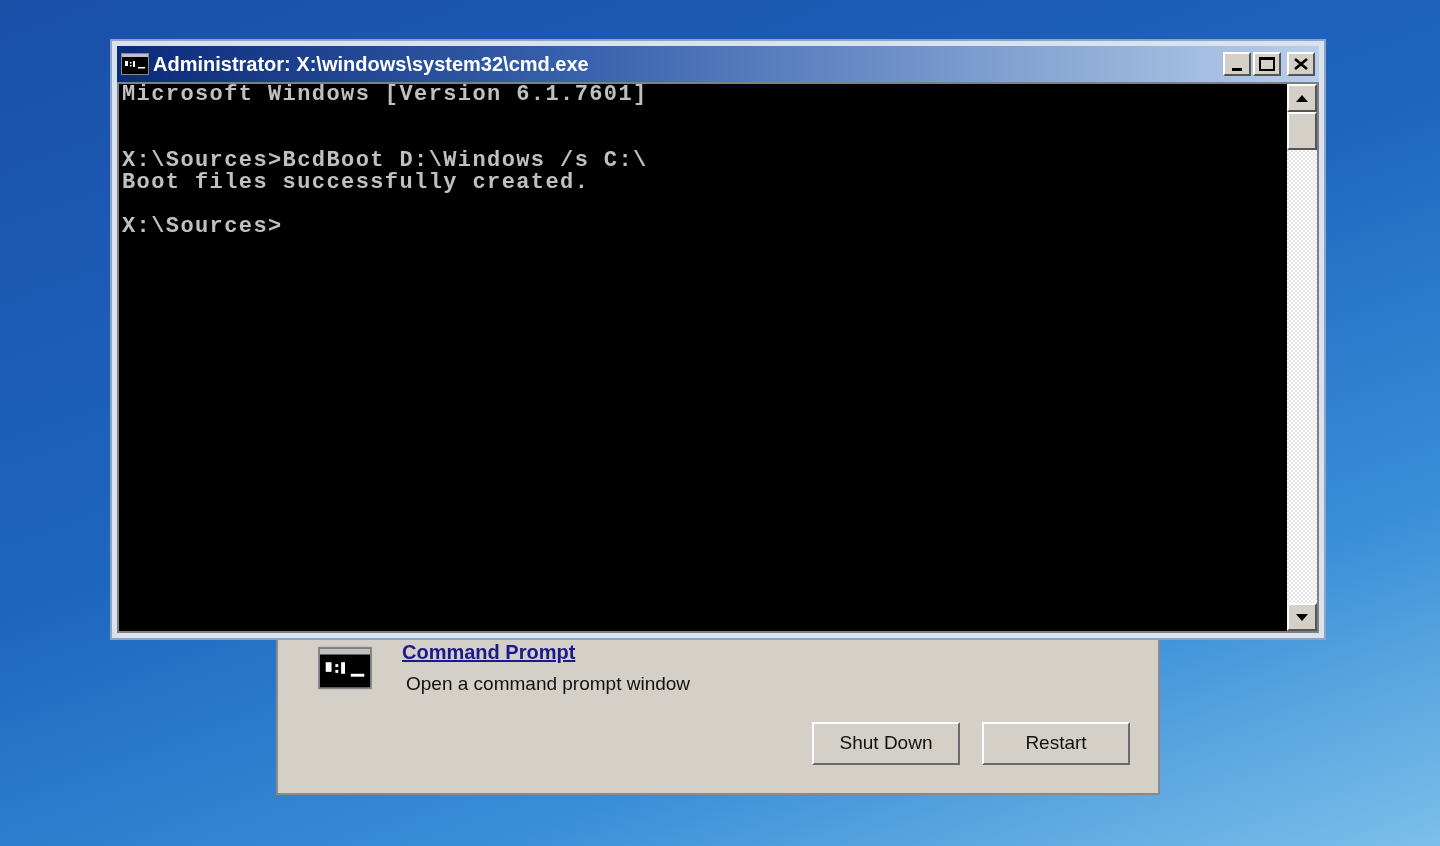 The width and height of the screenshot is (1440, 846). What do you see at coordinates (345, 668) in the screenshot?
I see `command-prompt-icon` at bounding box center [345, 668].